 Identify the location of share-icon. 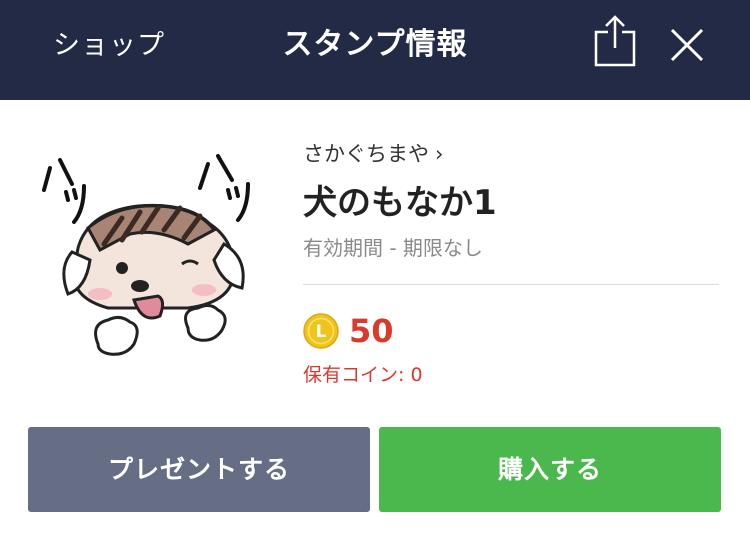
(615, 41).